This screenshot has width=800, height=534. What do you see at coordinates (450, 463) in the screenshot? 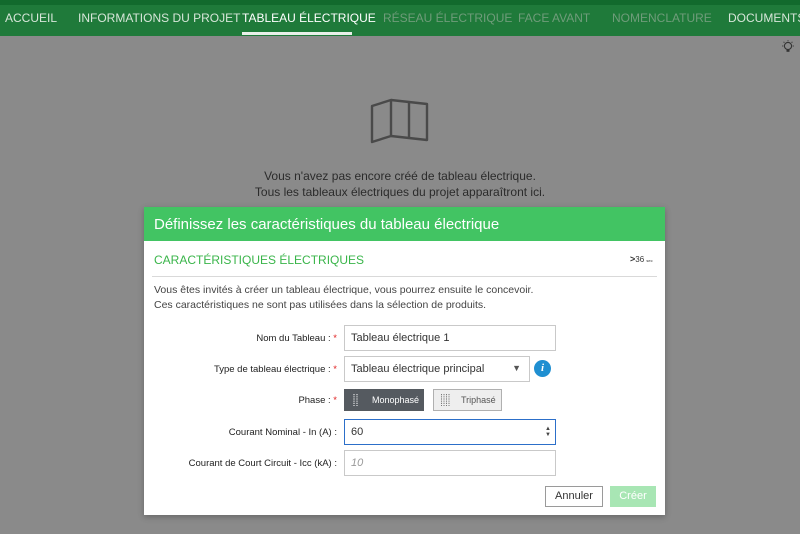
I see `short-circuit-input: 10` at bounding box center [450, 463].